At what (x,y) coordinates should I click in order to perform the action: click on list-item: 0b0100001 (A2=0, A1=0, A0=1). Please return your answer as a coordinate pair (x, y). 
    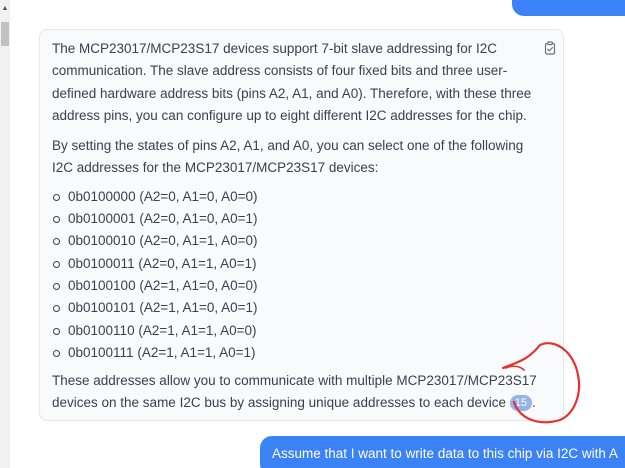
    Looking at the image, I should click on (297, 219).